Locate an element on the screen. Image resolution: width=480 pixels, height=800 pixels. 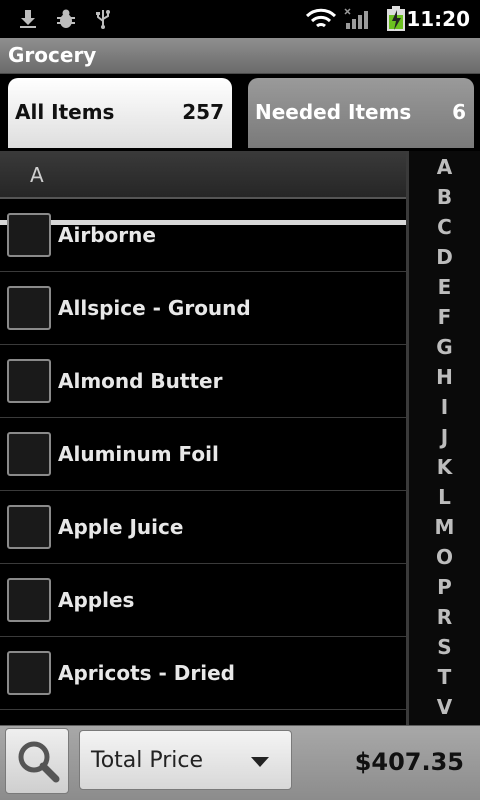
index-letter: L is located at coordinates (444, 497).